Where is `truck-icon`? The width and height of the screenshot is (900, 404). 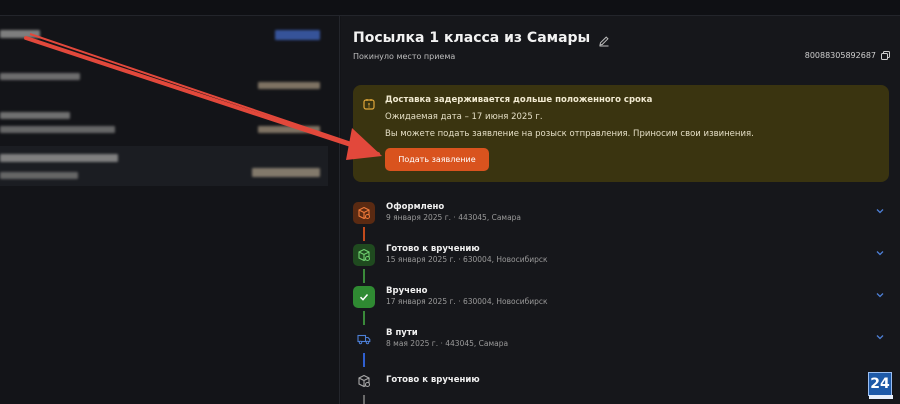 truck-icon is located at coordinates (364, 339).